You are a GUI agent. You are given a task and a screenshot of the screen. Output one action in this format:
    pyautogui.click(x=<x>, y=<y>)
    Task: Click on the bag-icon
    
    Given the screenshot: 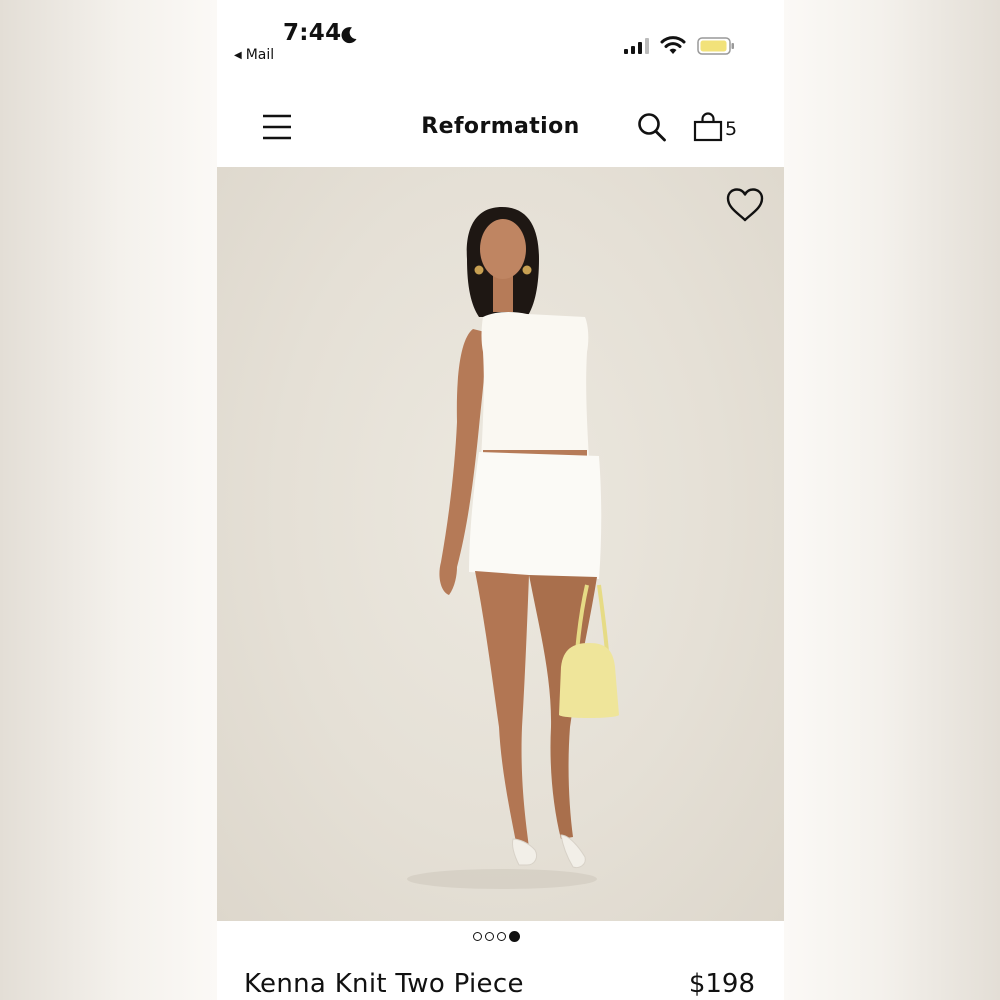 What is the action you would take?
    pyautogui.click(x=708, y=127)
    